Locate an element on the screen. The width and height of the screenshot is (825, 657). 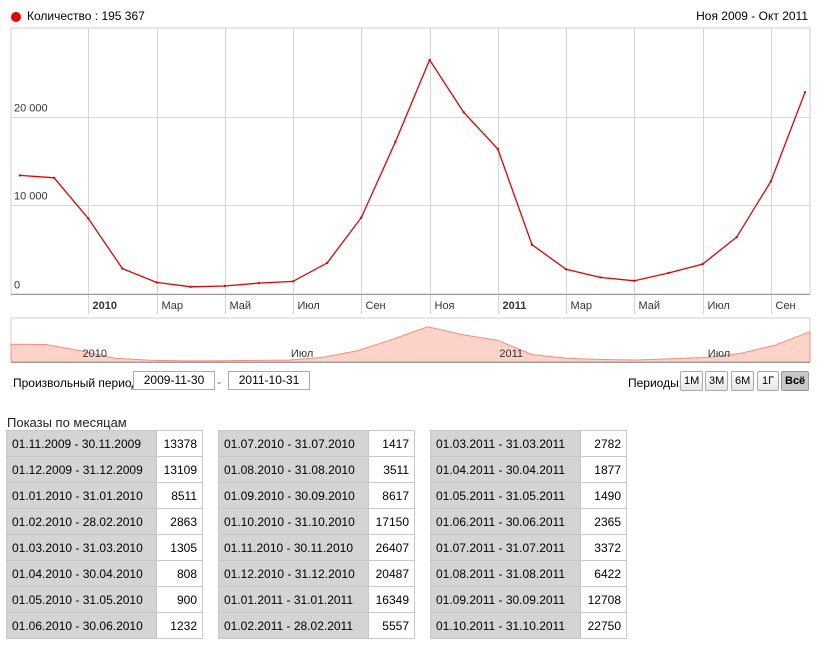
periods-label: Периоды: is located at coordinates (655, 383).